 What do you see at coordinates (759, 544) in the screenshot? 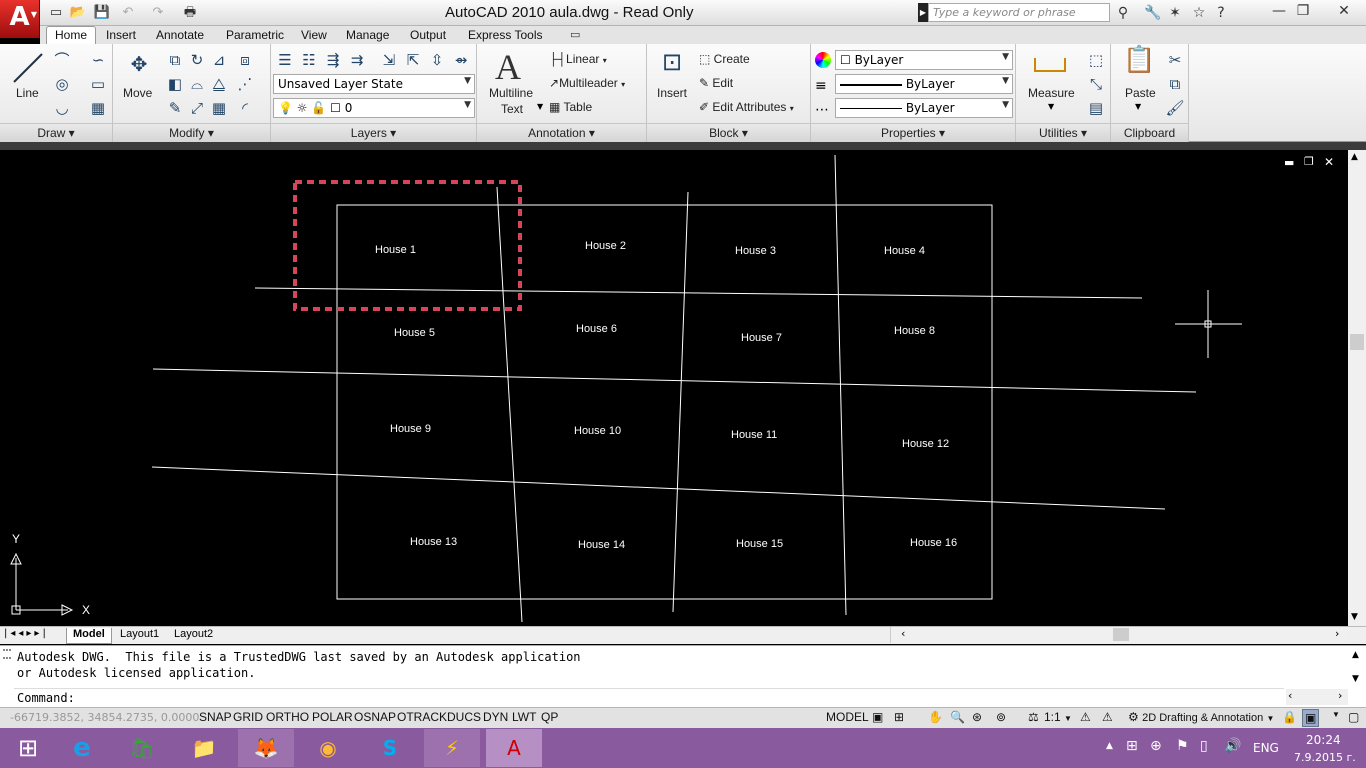
I see `house-label: House 15` at bounding box center [759, 544].